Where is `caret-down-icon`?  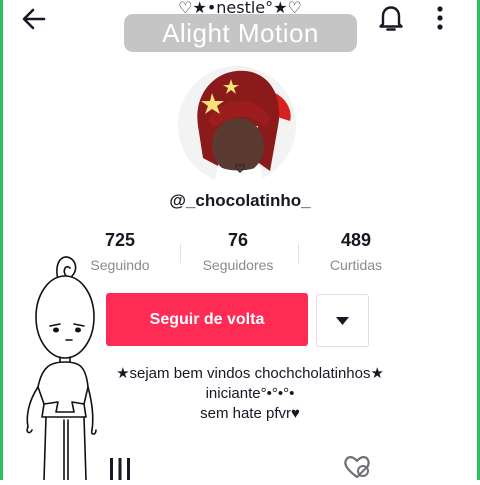 caret-down-icon is located at coordinates (342, 321).